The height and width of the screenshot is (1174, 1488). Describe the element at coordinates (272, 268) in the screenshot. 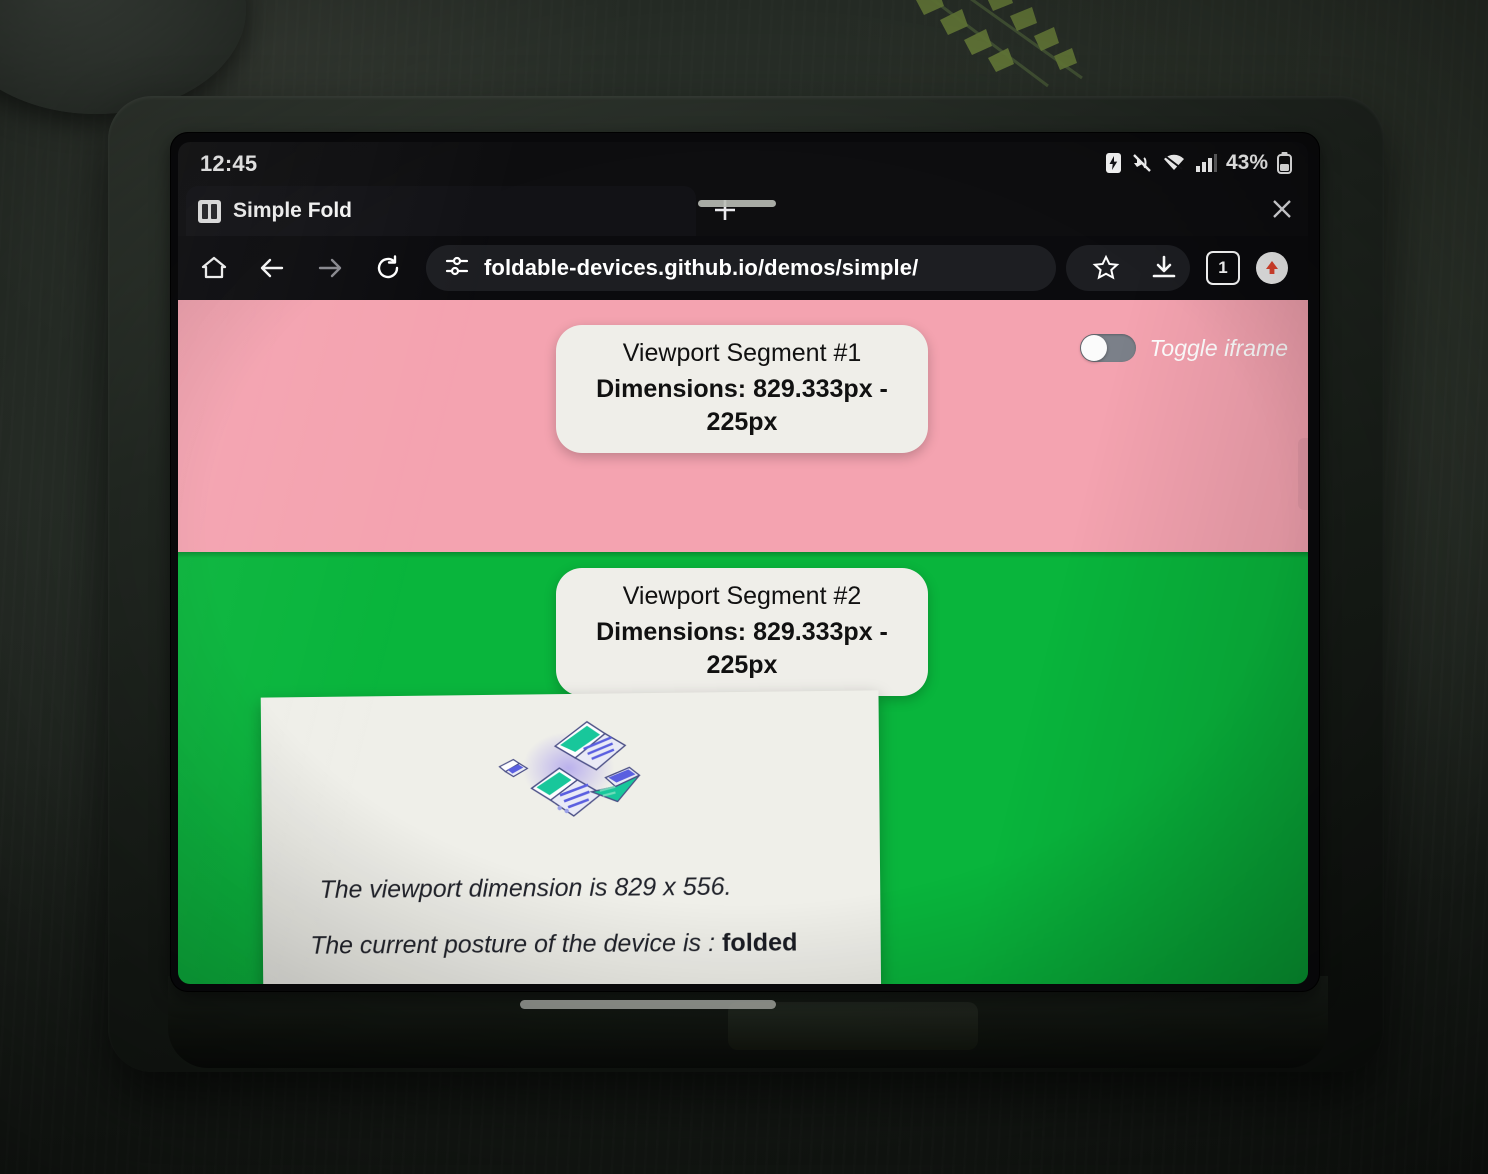

I see `back-arrow-icon` at that location.